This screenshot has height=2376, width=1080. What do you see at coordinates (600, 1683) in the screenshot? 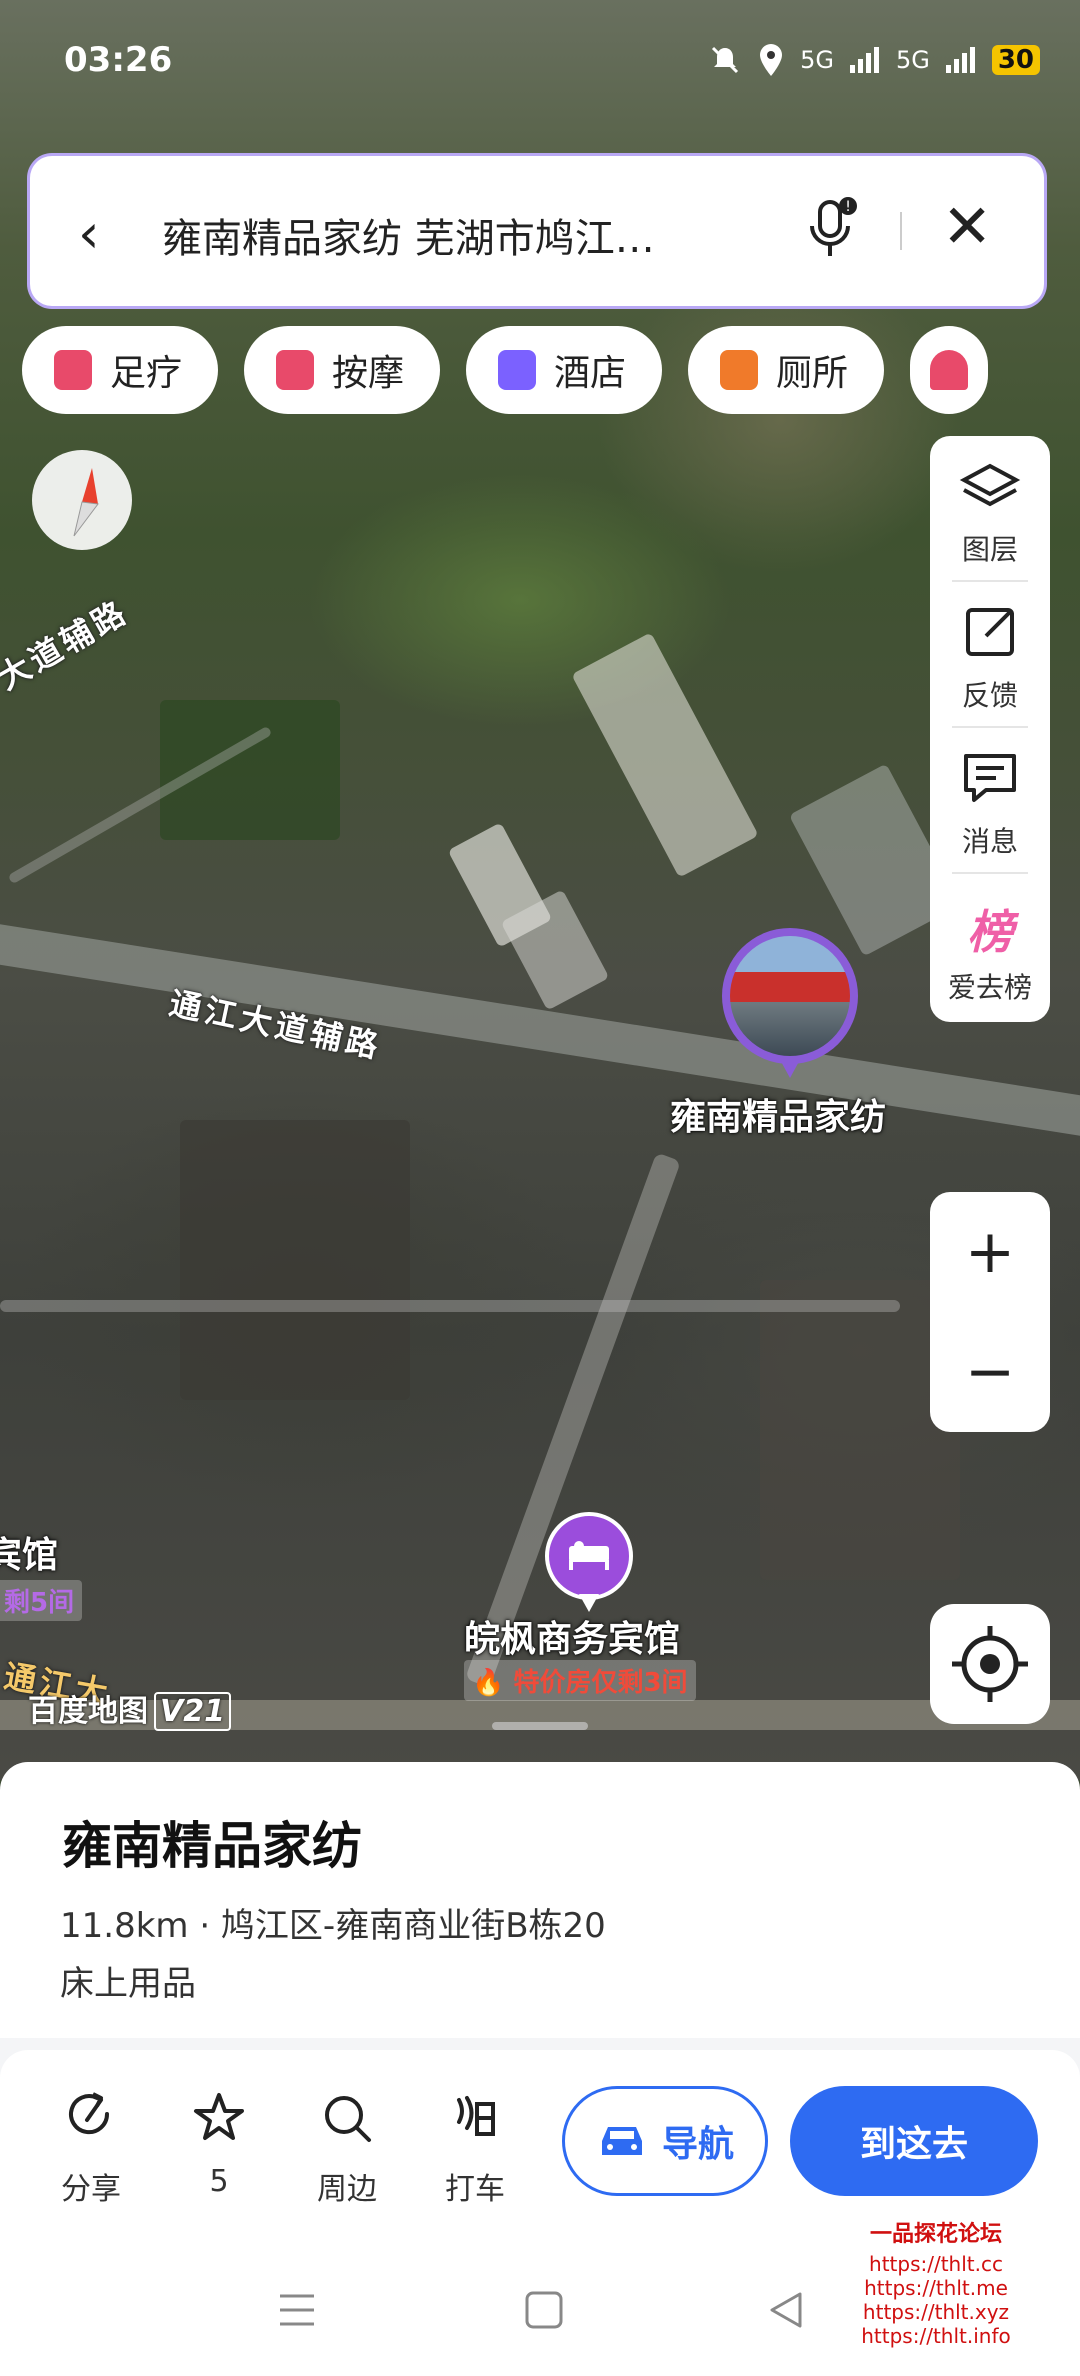
I see `hotel-deal-text: 特价房仅剩3间` at bounding box center [600, 1683].